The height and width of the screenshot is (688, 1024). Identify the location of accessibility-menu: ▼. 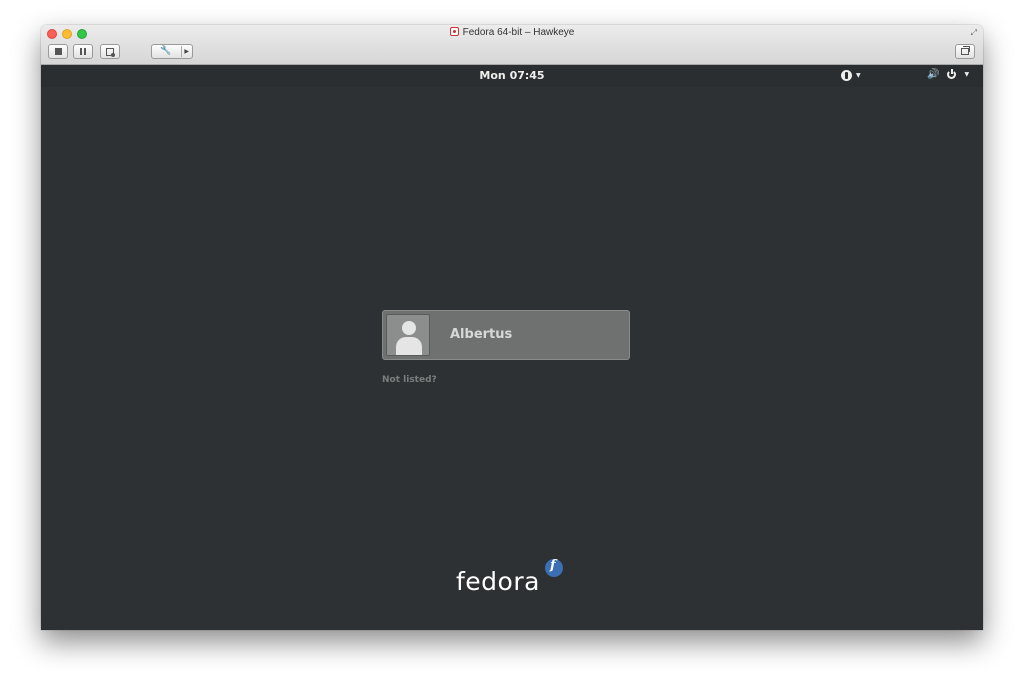
(851, 75).